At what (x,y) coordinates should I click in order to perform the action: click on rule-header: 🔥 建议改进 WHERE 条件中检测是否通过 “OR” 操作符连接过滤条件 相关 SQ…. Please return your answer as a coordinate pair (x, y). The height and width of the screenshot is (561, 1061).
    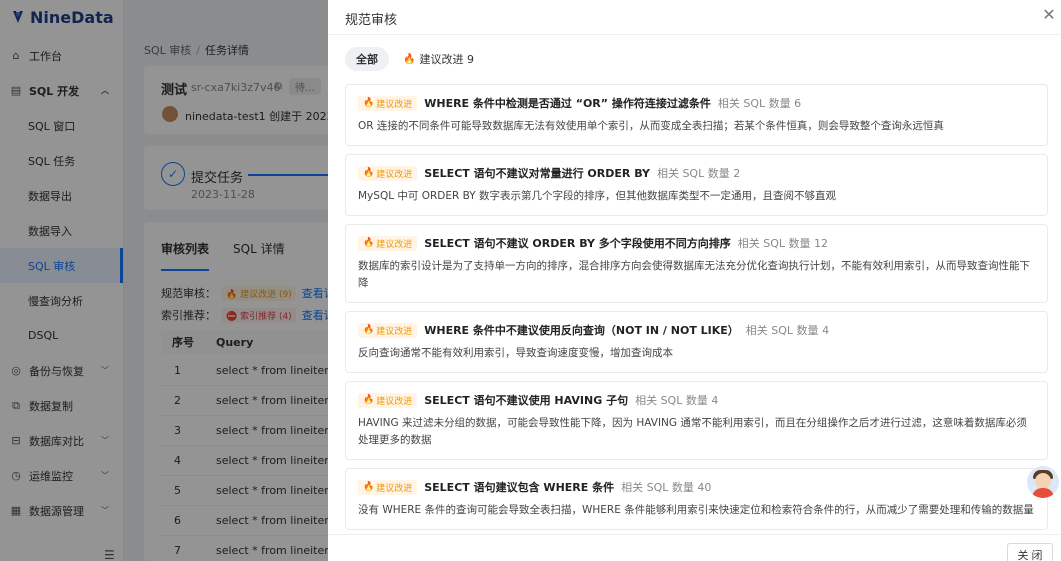
    Looking at the image, I should click on (696, 103).